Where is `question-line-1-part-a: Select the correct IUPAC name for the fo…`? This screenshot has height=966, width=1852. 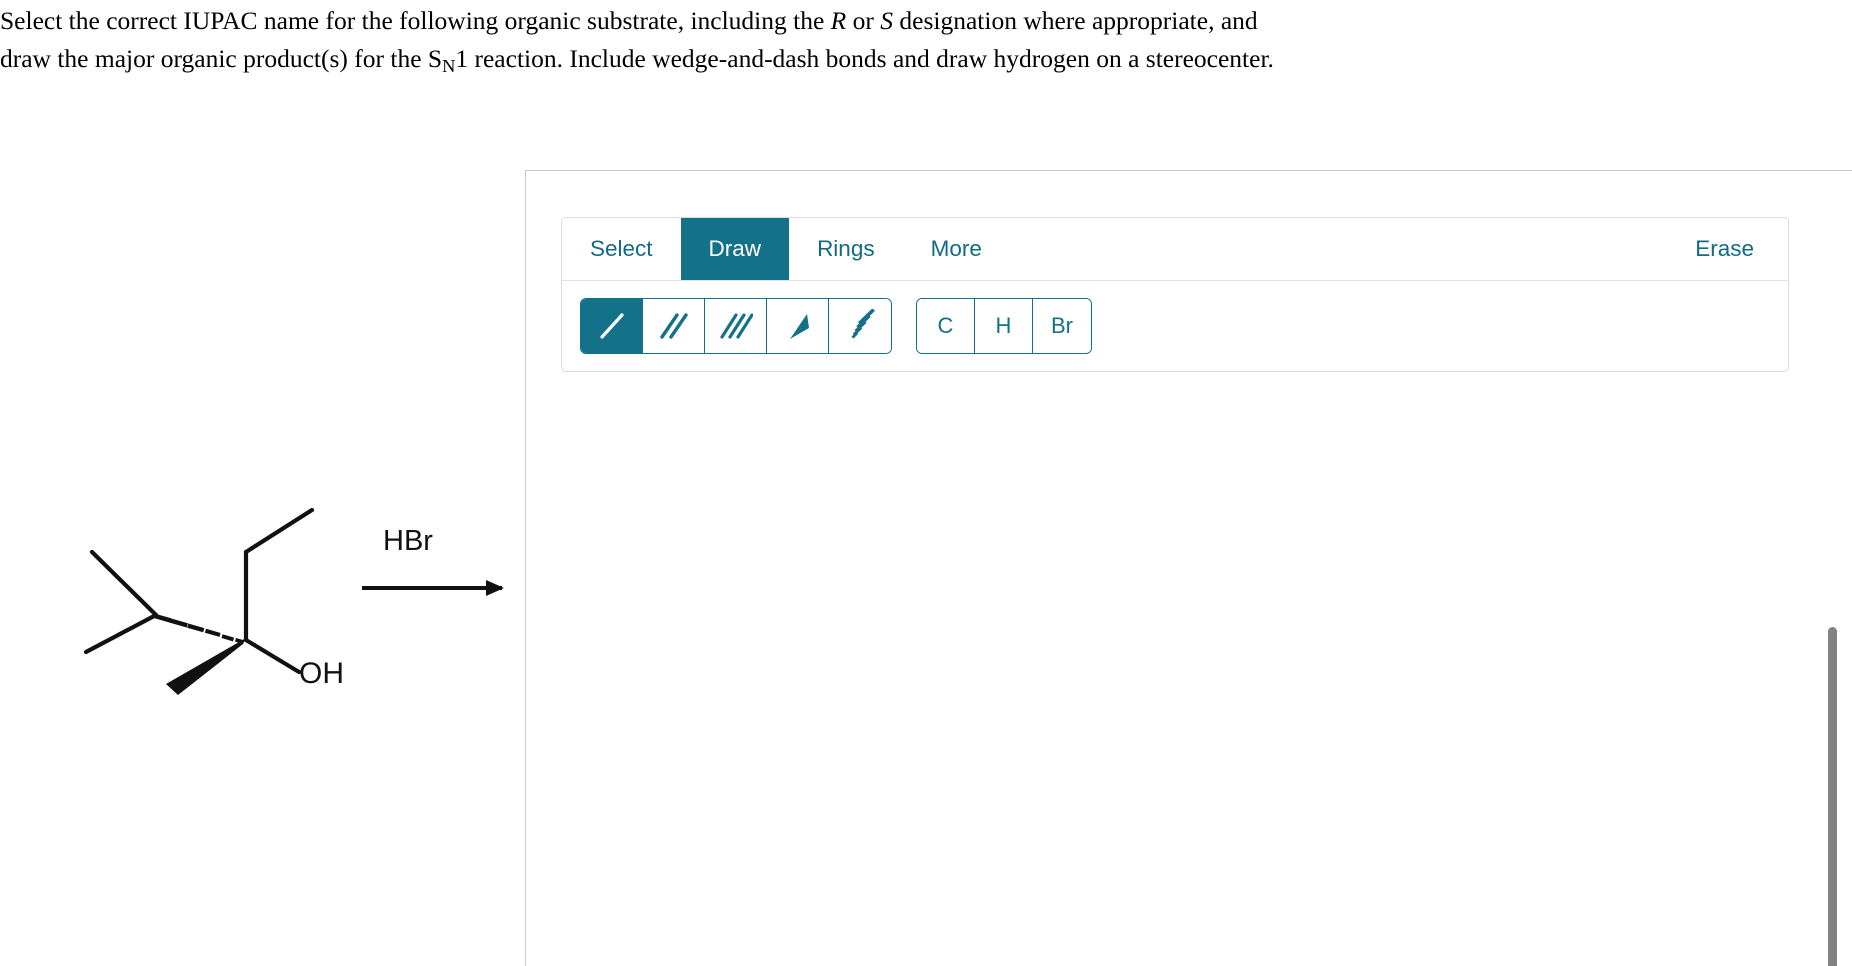 question-line-1-part-a: Select the correct IUPAC name for the fo… is located at coordinates (415, 20).